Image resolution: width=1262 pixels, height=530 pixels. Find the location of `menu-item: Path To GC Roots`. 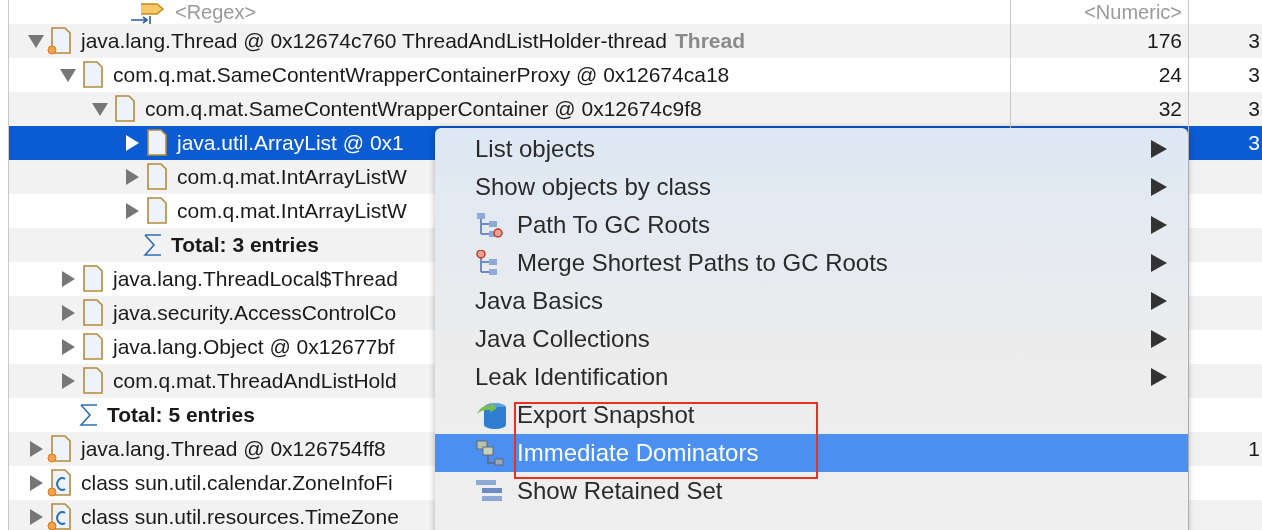

menu-item: Path To GC Roots is located at coordinates (811, 225).